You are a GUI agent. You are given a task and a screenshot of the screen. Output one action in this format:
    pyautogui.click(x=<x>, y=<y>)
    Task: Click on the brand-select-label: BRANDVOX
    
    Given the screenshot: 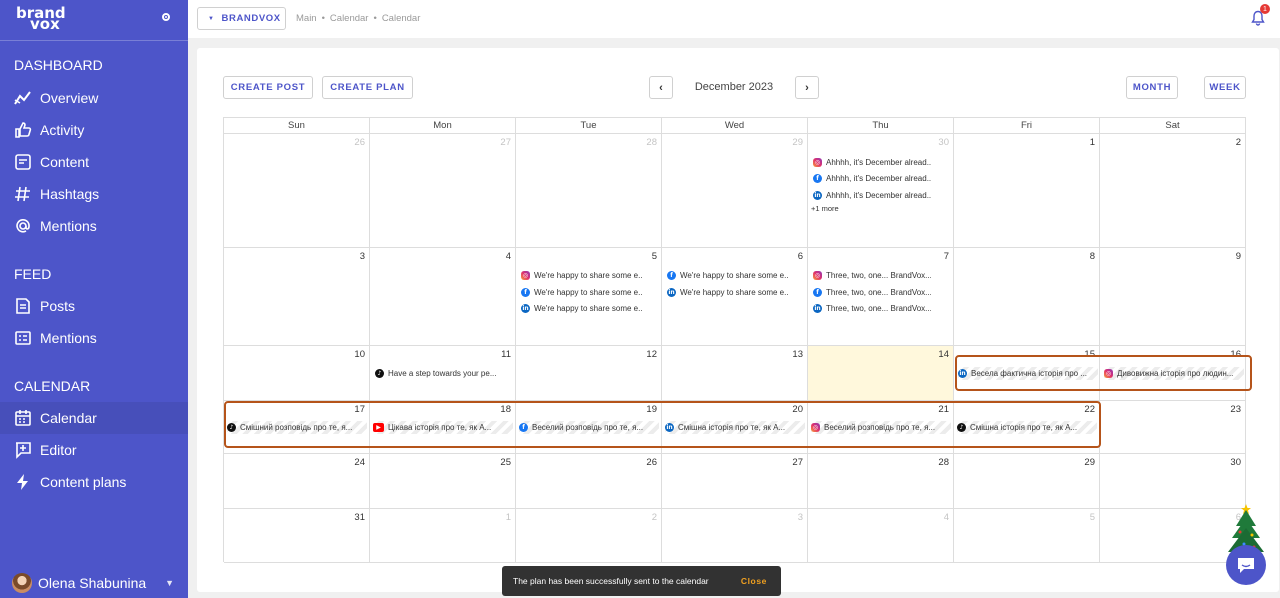 What is the action you would take?
    pyautogui.click(x=251, y=18)
    